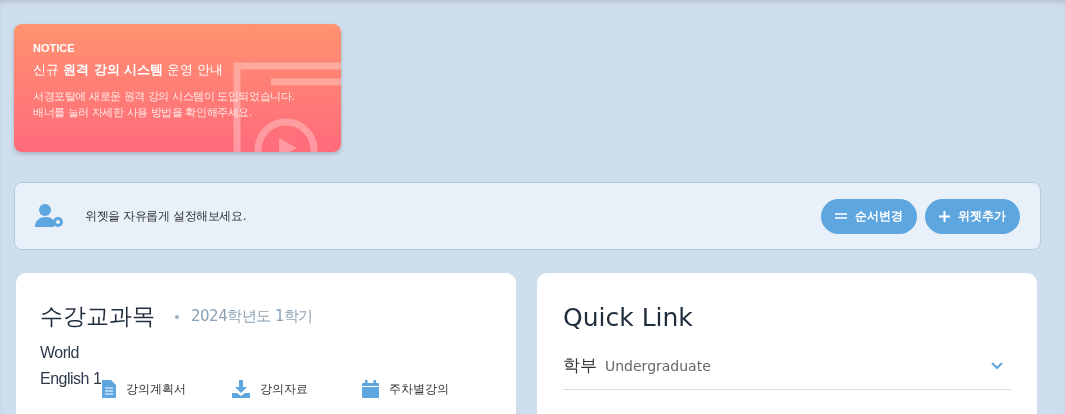 Image resolution: width=1065 pixels, height=414 pixels. Describe the element at coordinates (164, 104) in the screenshot. I see `notice-text: 서경포탈에 새로운 원격 강의 시스템이 도입되었습니다. 배너를 눌러 자세한 사용 방법을 확인해주세요.` at that location.